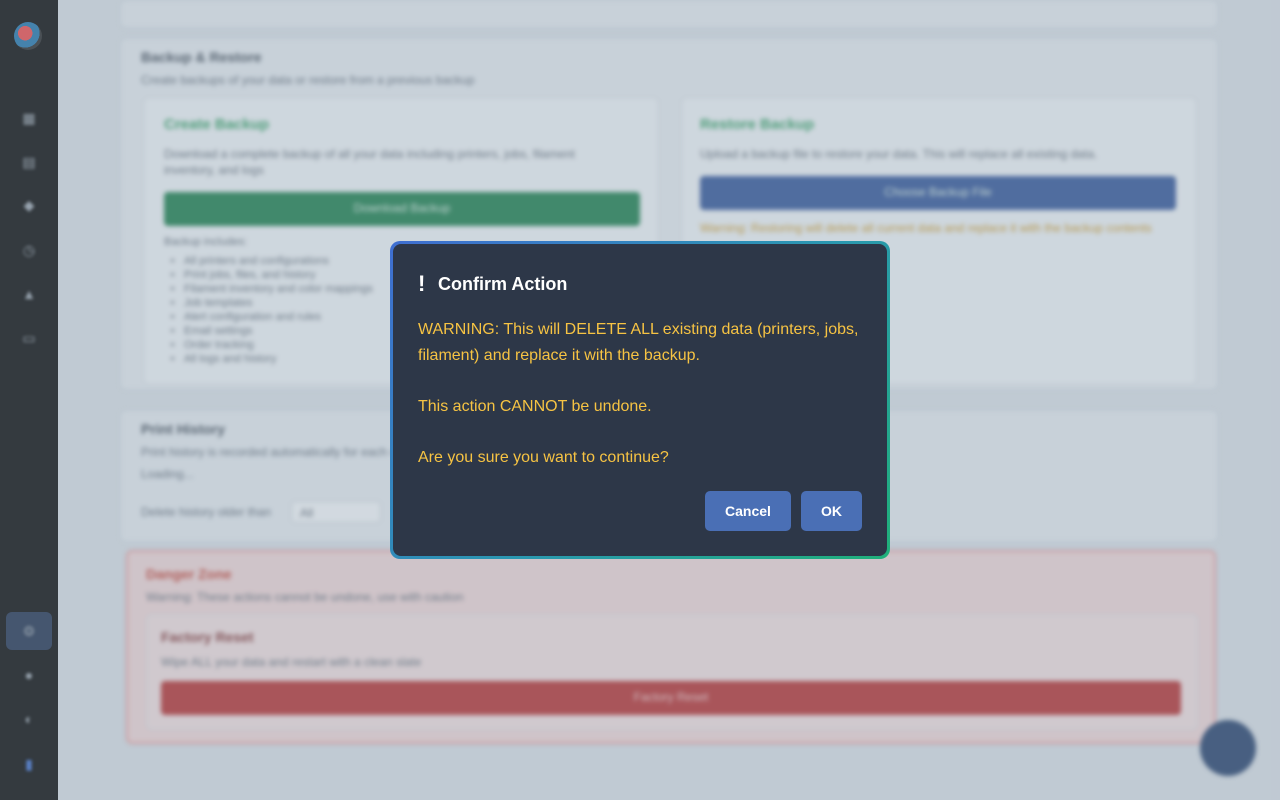  What do you see at coordinates (831, 511) in the screenshot?
I see `ok-button: OK` at bounding box center [831, 511].